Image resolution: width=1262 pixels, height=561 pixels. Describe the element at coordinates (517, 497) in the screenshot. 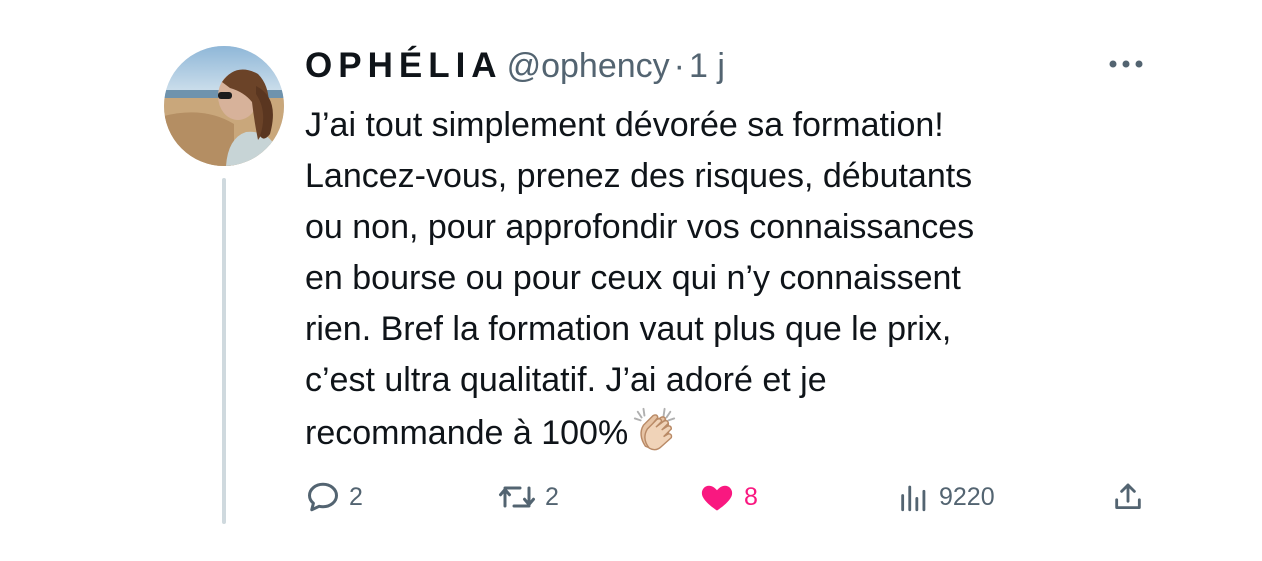

I see `retweet-icon` at that location.